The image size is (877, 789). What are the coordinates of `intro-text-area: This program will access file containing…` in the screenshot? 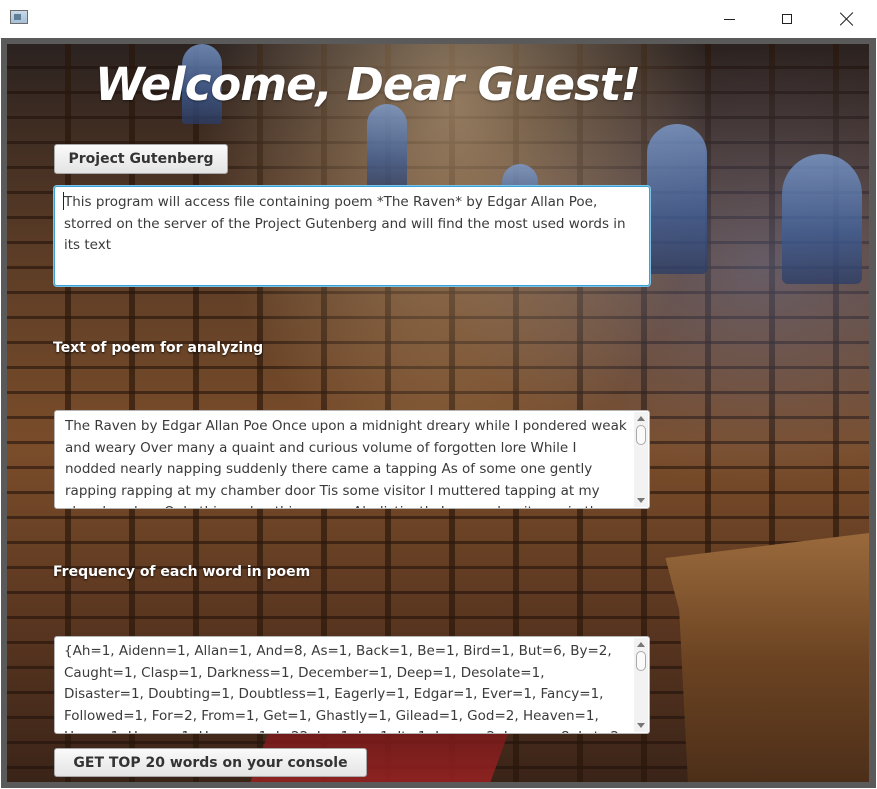 It's located at (352, 236).